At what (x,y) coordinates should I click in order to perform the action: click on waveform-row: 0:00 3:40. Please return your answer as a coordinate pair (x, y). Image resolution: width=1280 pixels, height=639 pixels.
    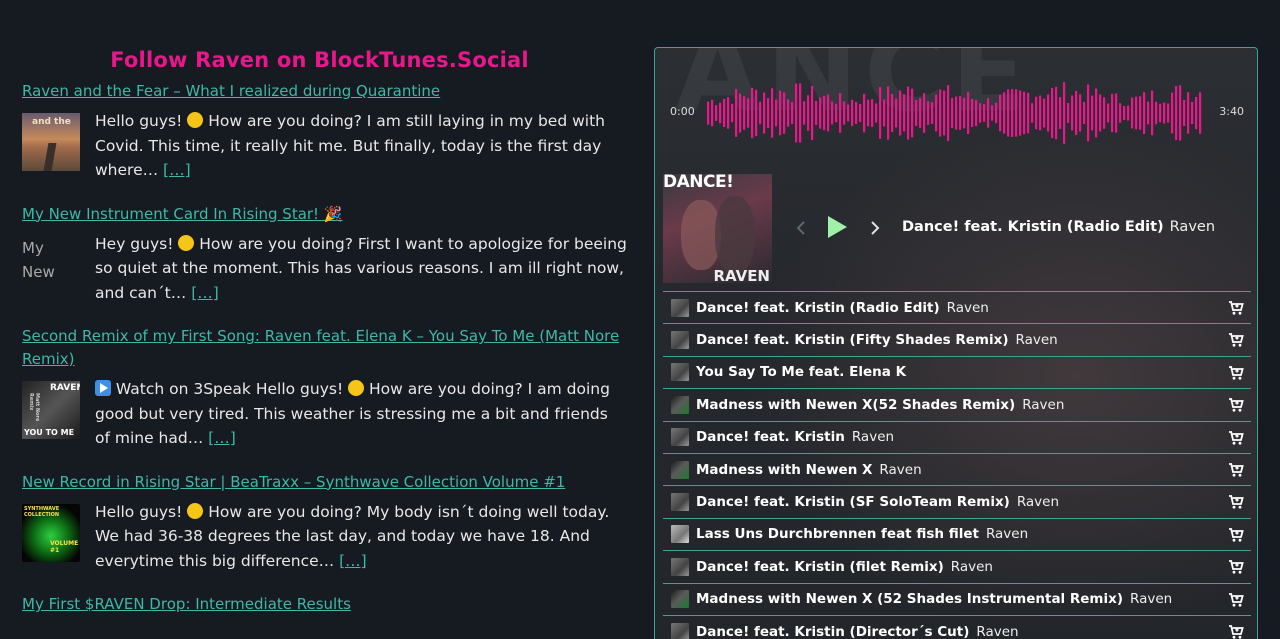
    Looking at the image, I should click on (956, 113).